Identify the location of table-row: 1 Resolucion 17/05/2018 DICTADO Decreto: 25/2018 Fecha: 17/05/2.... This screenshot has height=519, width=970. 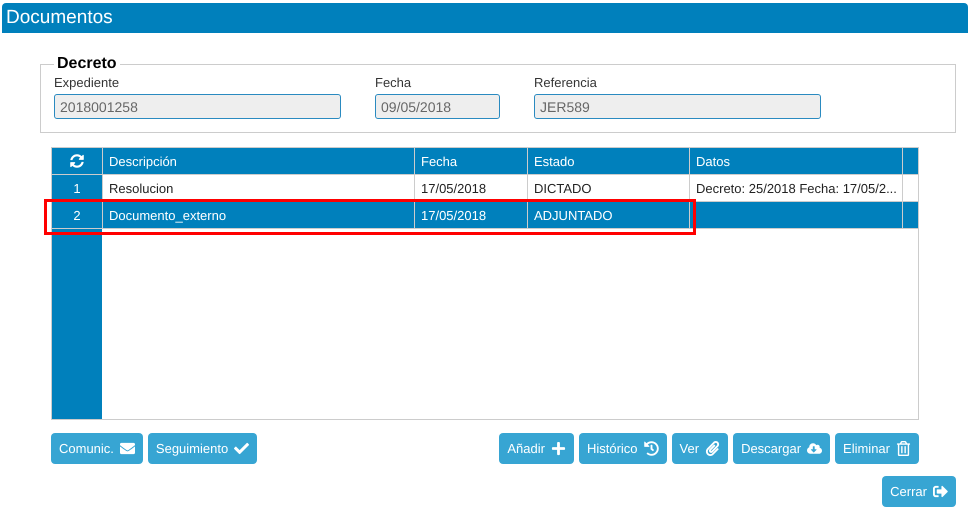
(485, 188).